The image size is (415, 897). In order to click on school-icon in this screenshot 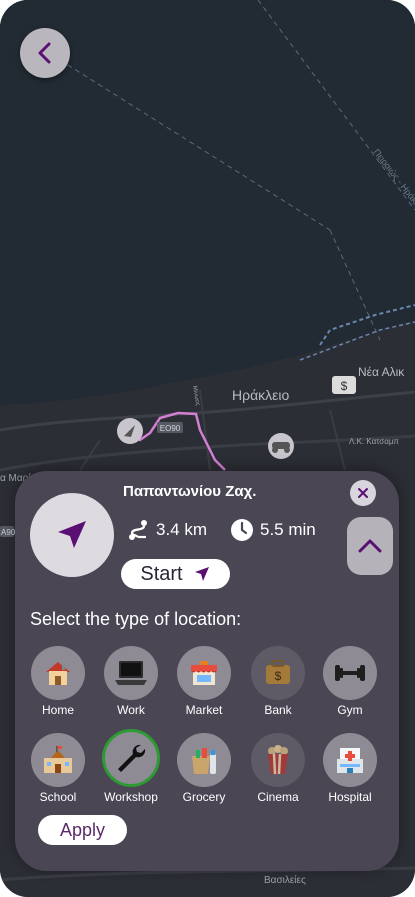, I will do `click(58, 759)`.